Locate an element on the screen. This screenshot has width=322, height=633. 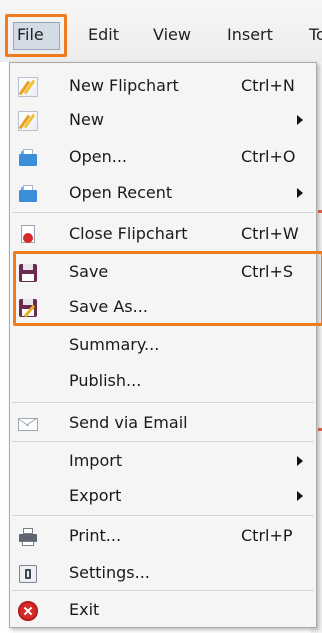
menu-item-exit: Exit is located at coordinates (163, 610).